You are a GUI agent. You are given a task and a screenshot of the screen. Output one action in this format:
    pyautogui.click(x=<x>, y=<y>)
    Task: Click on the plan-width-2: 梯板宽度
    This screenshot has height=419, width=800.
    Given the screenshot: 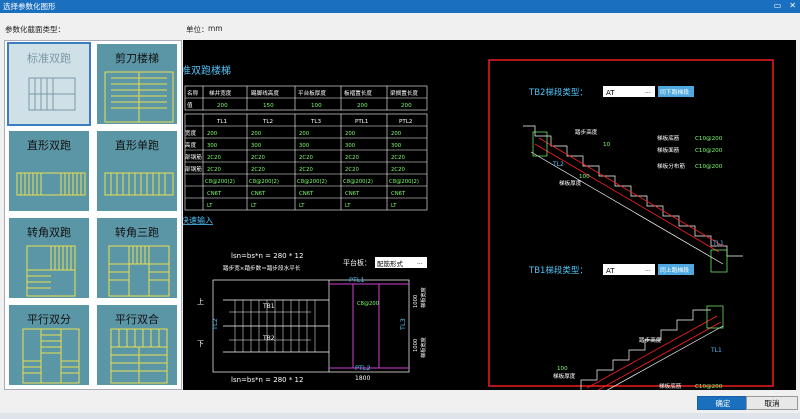 What is the action you would take?
    pyautogui.click(x=423, y=347)
    